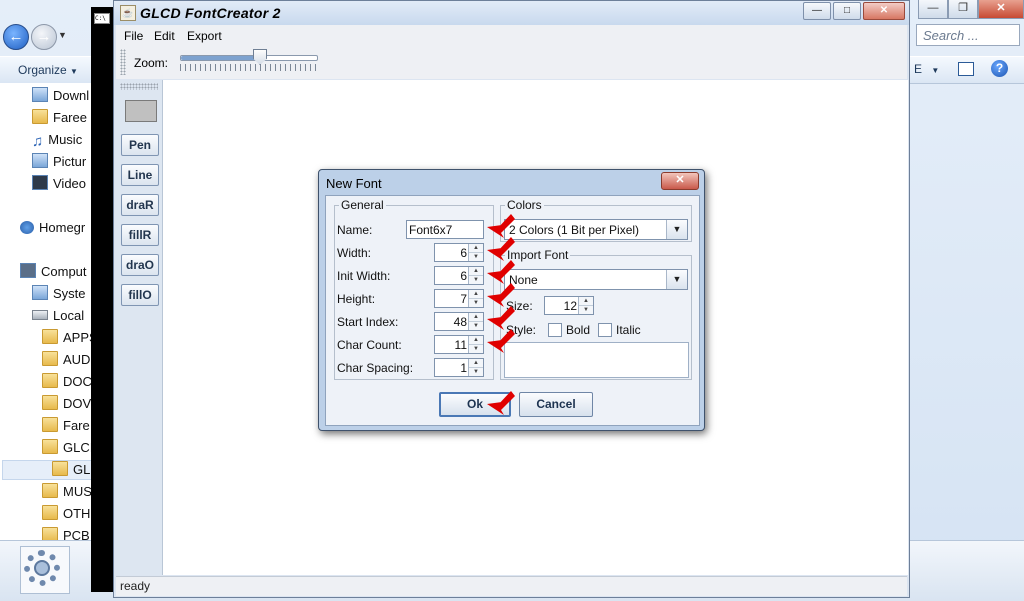 The height and width of the screenshot is (601, 1024). What do you see at coordinates (71, 470) in the screenshot?
I see `tree-item-gl-selected: GL` at bounding box center [71, 470].